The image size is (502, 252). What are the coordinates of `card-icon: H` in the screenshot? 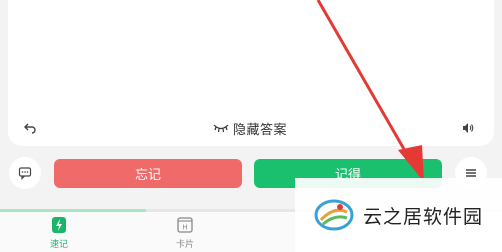 It's located at (185, 225).